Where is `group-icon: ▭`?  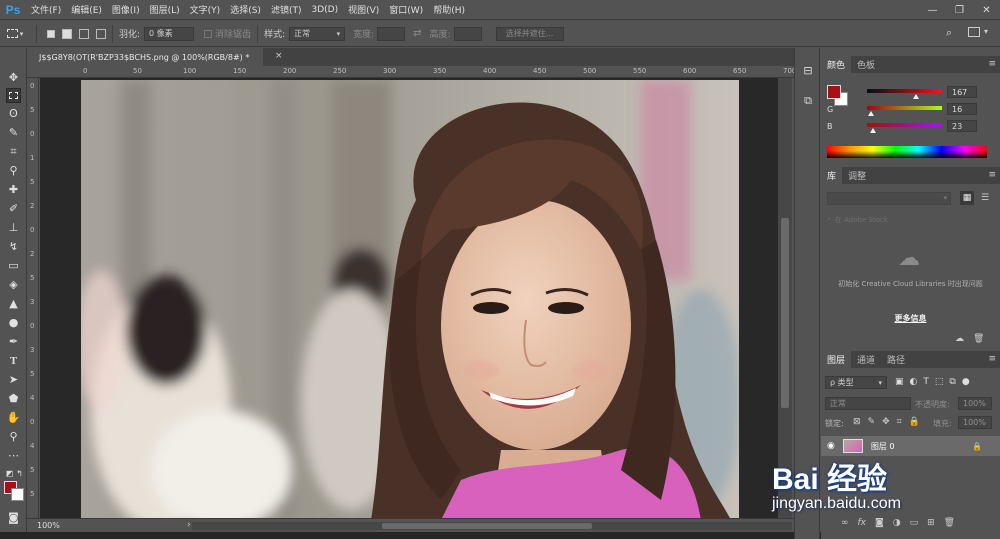
group-icon: ▭ is located at coordinates (914, 523).